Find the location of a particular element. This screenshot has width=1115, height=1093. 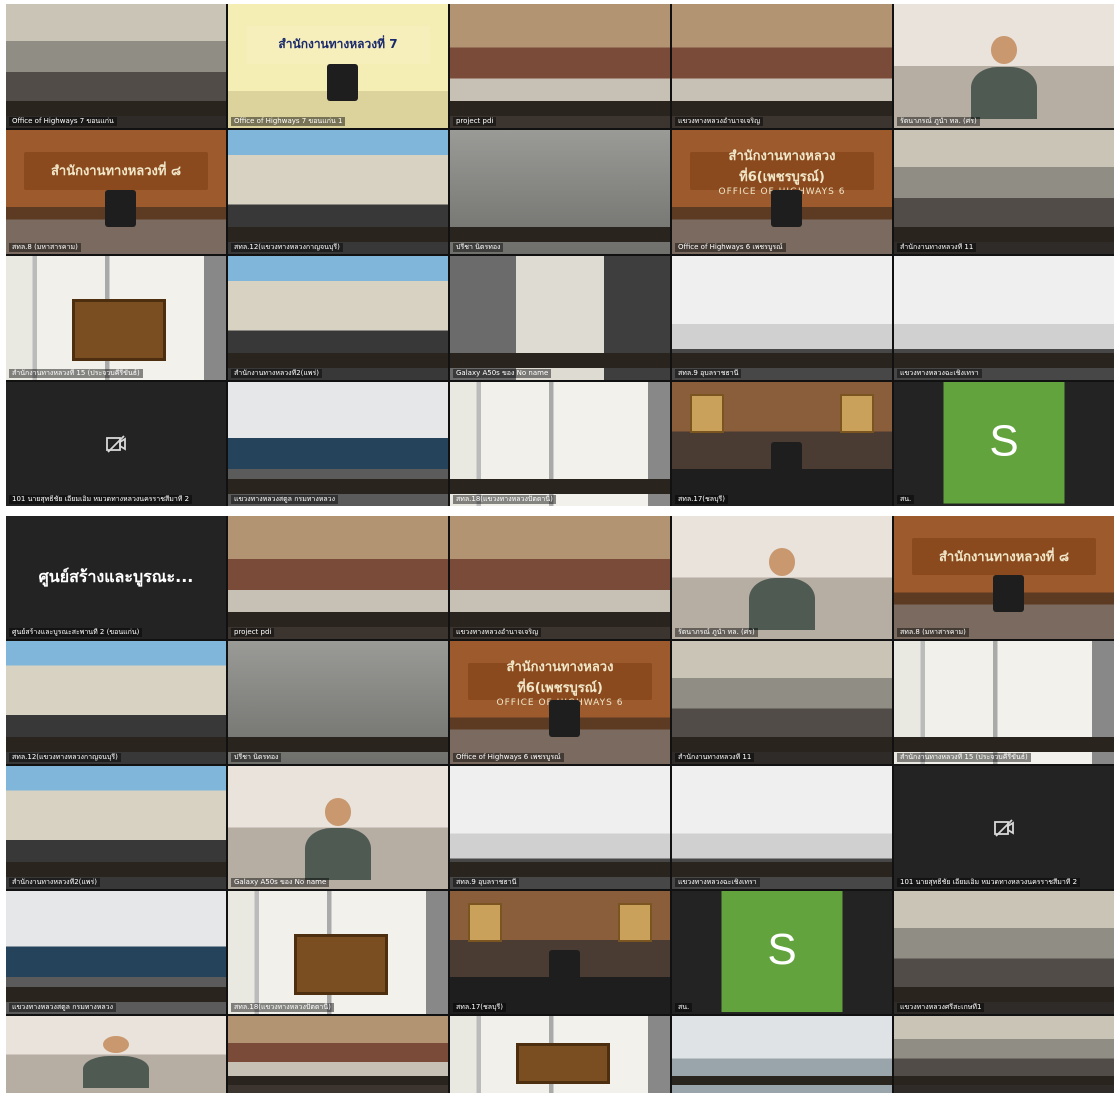

participant-avatar: S is located at coordinates (782, 951).